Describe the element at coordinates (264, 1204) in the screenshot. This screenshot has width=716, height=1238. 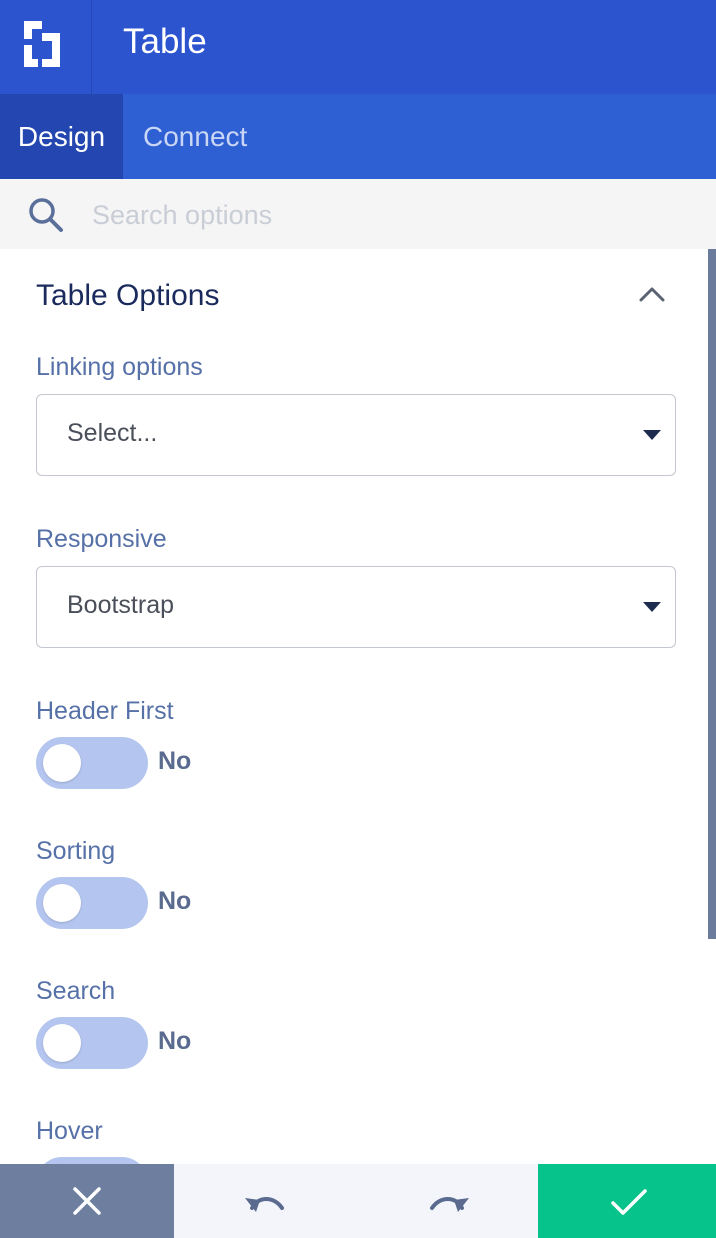
I see `undo-icon` at that location.